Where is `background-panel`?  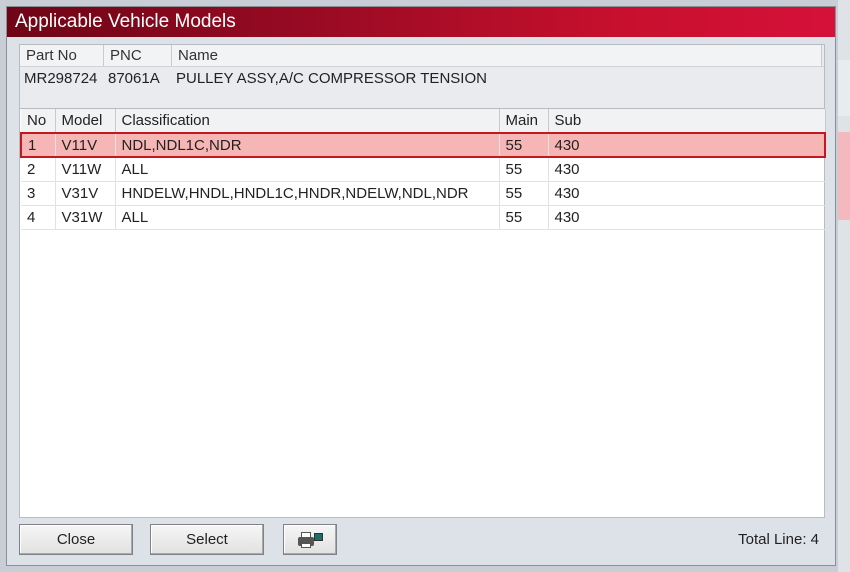 background-panel is located at coordinates (844, 88).